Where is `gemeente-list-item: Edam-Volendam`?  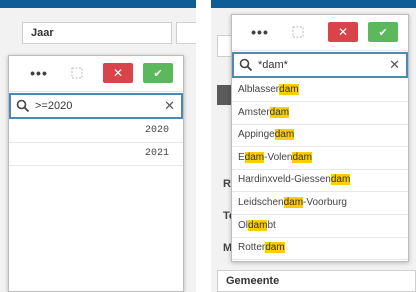
gemeente-list-item: Edam-Volendam is located at coordinates (320, 158).